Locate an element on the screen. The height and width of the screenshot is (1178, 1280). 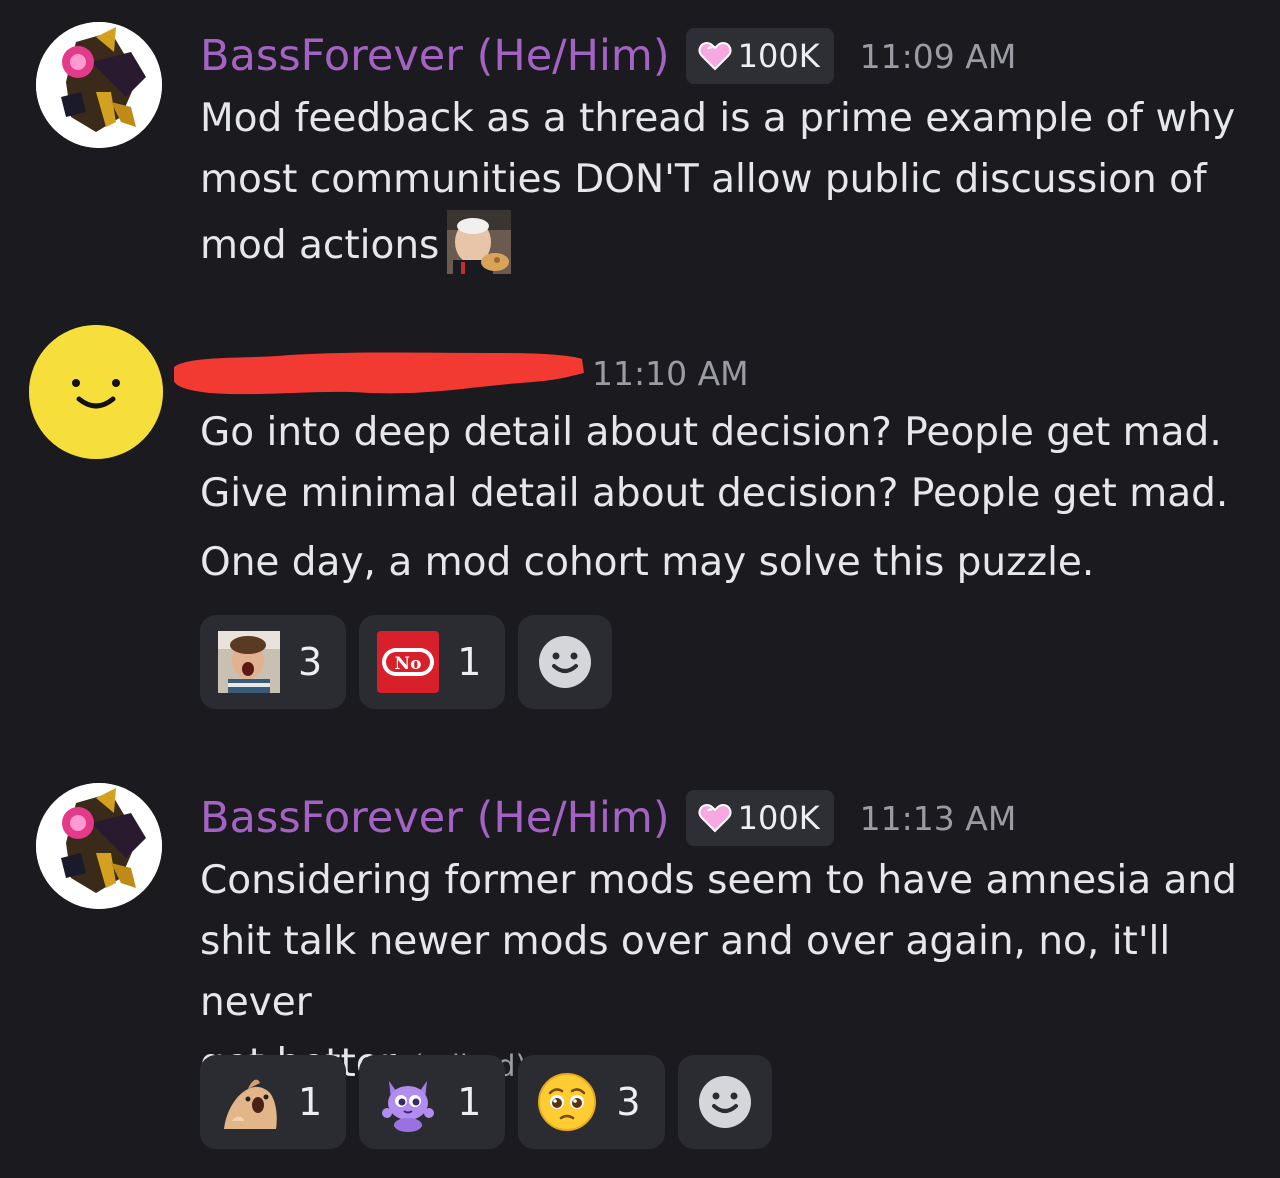
screaming-hamster-emoji is located at coordinates (249, 1102).